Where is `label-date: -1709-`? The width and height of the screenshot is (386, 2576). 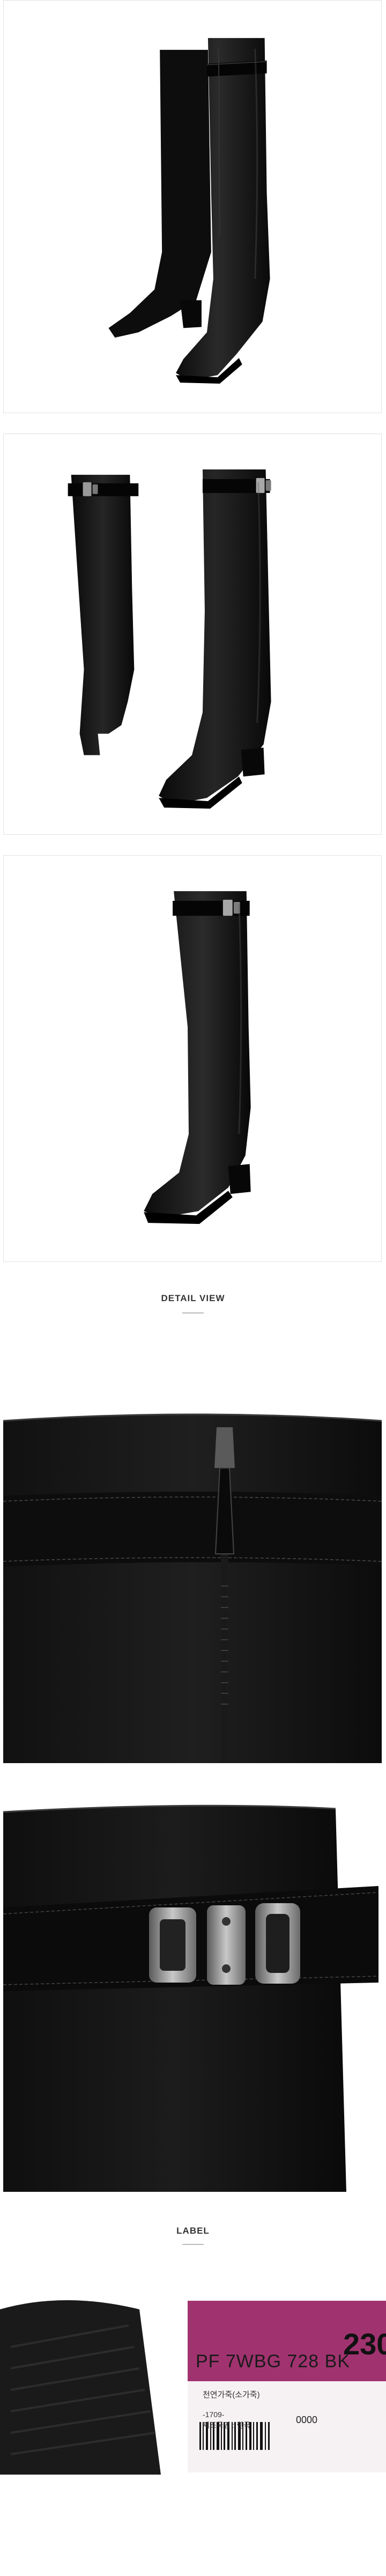 label-date: -1709- is located at coordinates (214, 2414).